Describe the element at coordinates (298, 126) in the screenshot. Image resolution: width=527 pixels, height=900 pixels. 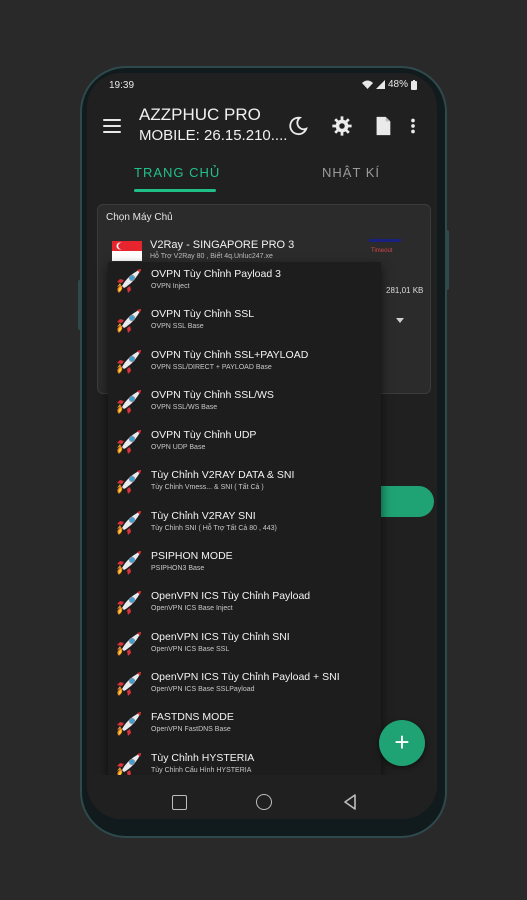
I see `moon-icon` at that location.